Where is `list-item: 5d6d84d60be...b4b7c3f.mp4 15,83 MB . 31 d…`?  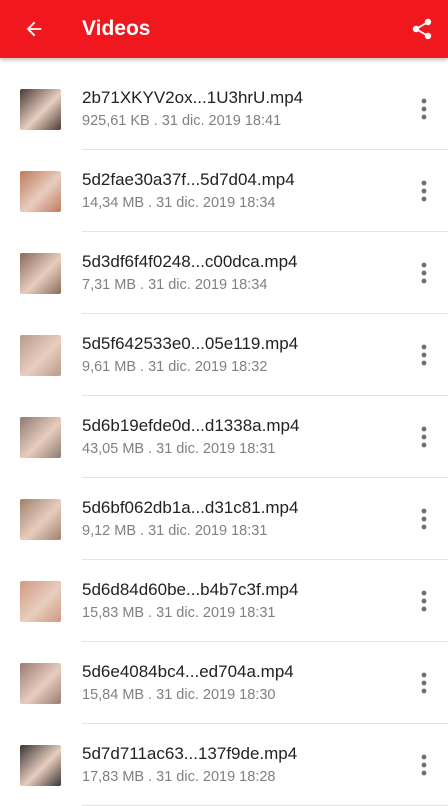
list-item: 5d6d84d60be...b4b7c3f.mp4 15,83 MB . 31 d… is located at coordinates (224, 601).